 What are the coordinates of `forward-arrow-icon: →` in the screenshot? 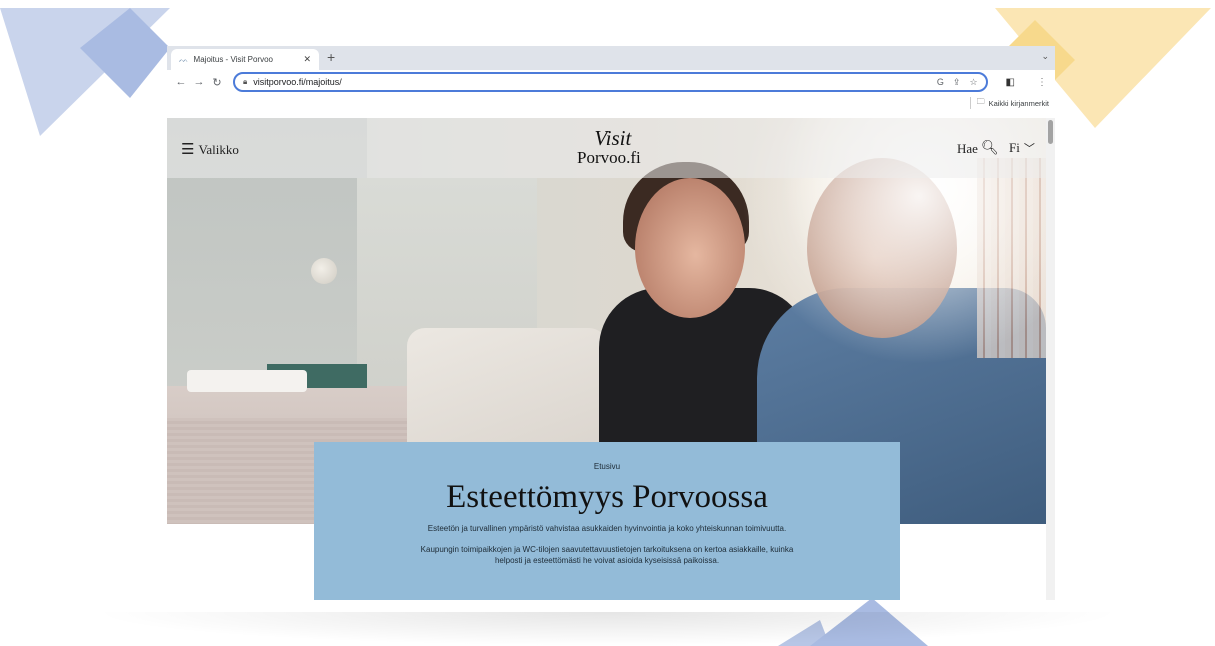 It's located at (199, 82).